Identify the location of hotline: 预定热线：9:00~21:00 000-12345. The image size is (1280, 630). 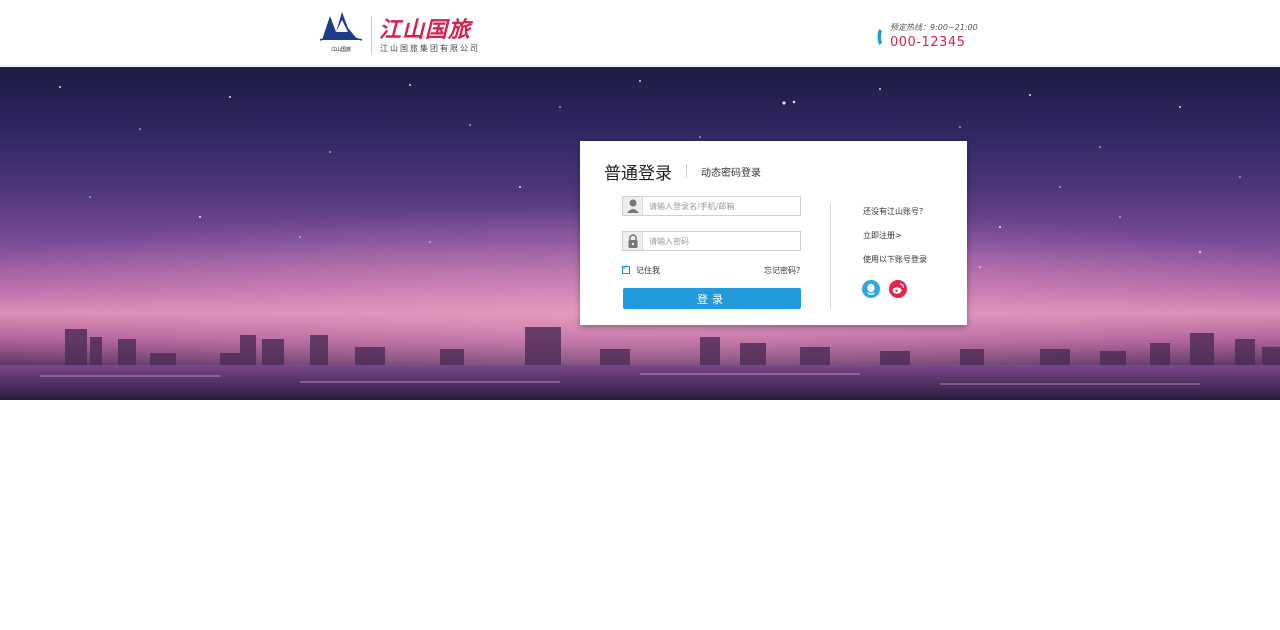
(931, 37).